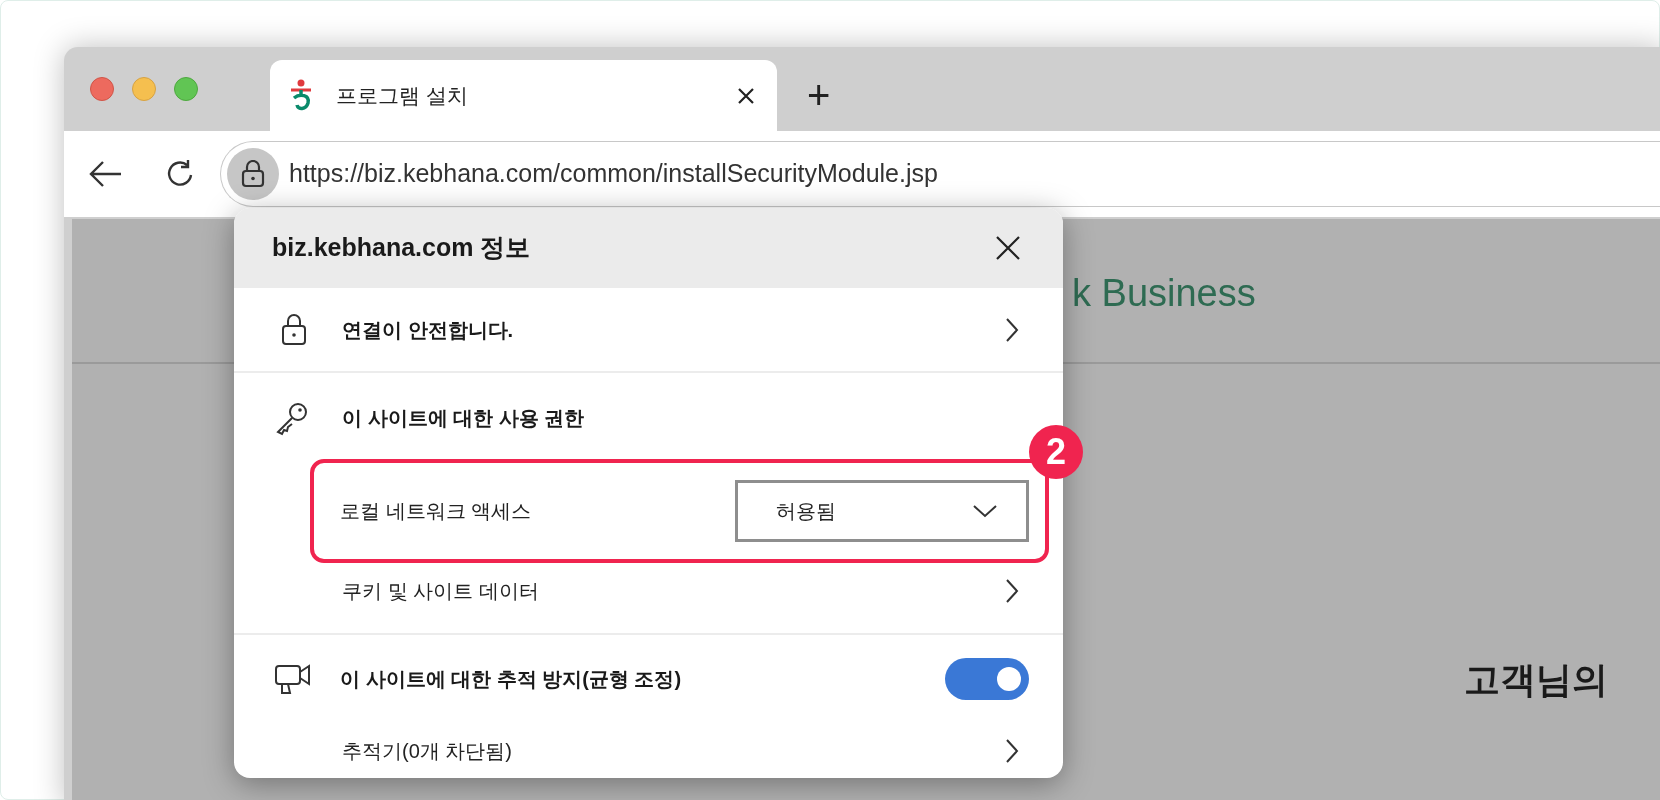 Image resolution: width=1660 pixels, height=800 pixels. What do you see at coordinates (985, 511) in the screenshot?
I see `chevron-down-icon` at bounding box center [985, 511].